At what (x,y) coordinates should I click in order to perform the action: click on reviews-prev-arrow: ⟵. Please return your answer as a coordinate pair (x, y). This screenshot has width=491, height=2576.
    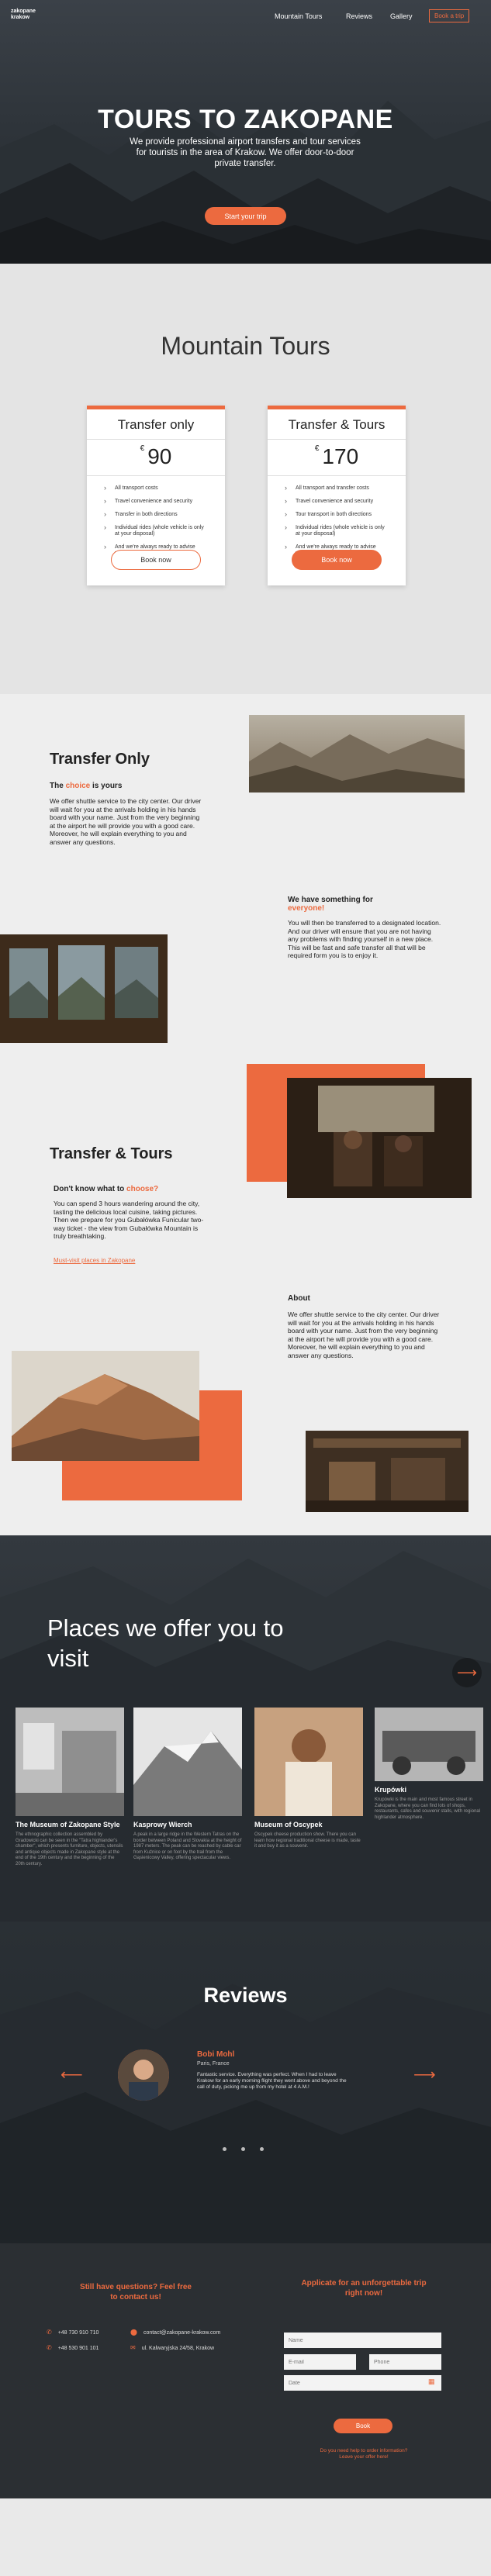
    Looking at the image, I should click on (72, 2075).